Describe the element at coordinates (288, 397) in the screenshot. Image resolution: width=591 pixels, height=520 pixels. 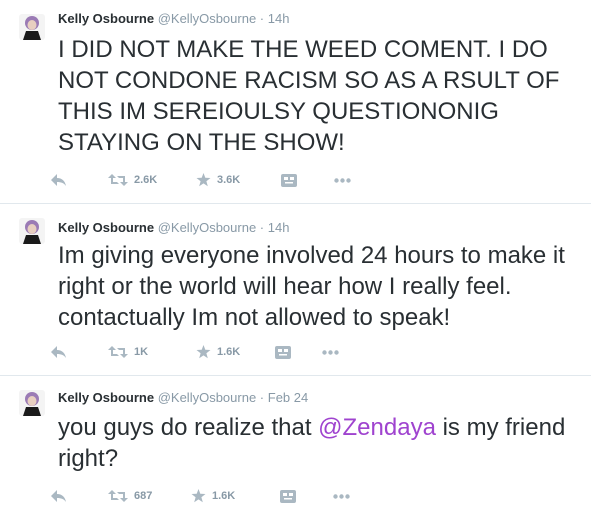
I see `timestamp: Feb 24` at that location.